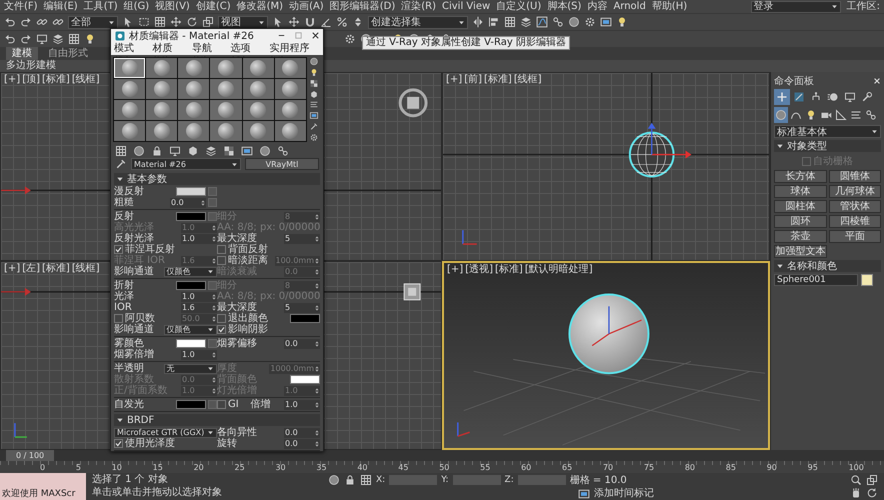 This screenshot has height=500, width=884. Describe the element at coordinates (123, 307) in the screenshot. I see `parameter-label: IOR` at that location.